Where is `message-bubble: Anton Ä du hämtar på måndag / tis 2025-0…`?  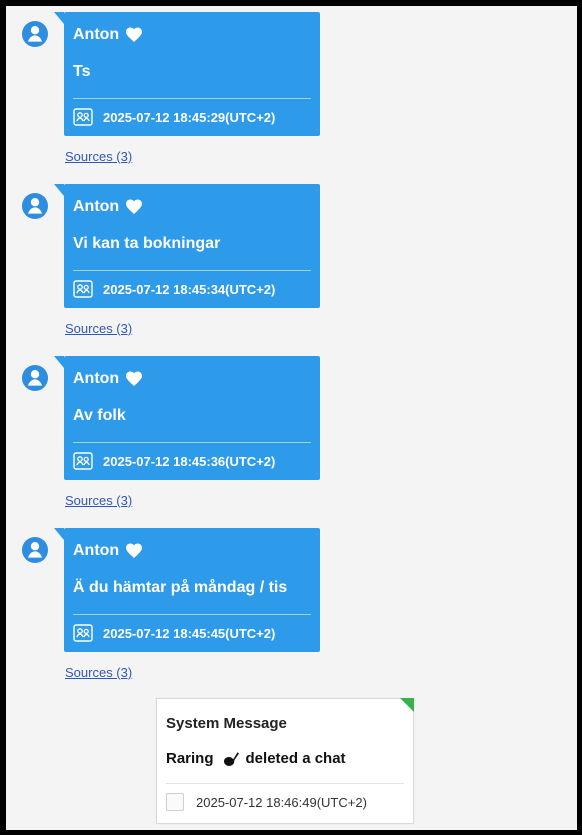
message-bubble: Anton Ä du hämtar på måndag / tis 2025-0… is located at coordinates (187, 590).